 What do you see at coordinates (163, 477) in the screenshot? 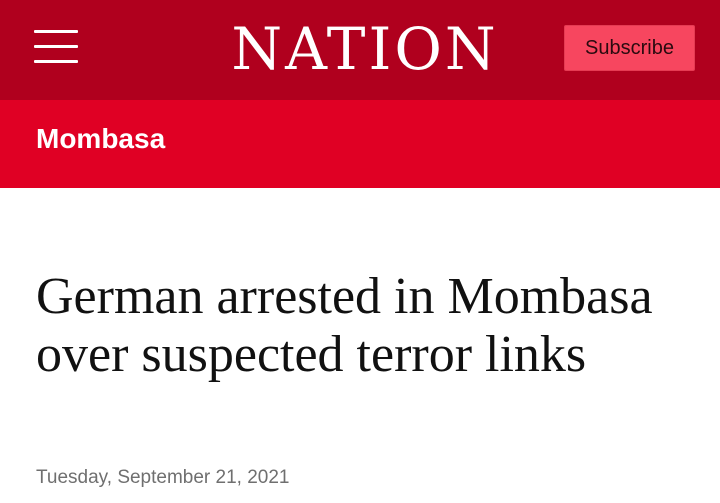
I see `article-date: Tuesday, September 21, 2021` at bounding box center [163, 477].